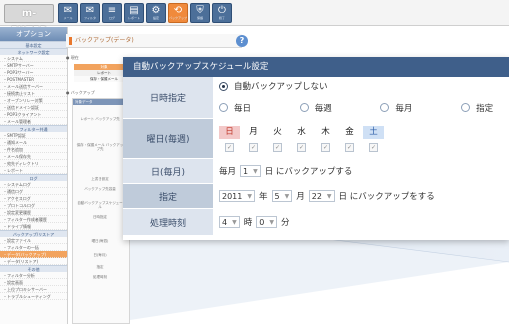 The height and width of the screenshot is (324, 509). Describe the element at coordinates (33, 100) in the screenshot. I see `sidebar-item: ・オープンリレー対策` at that location.